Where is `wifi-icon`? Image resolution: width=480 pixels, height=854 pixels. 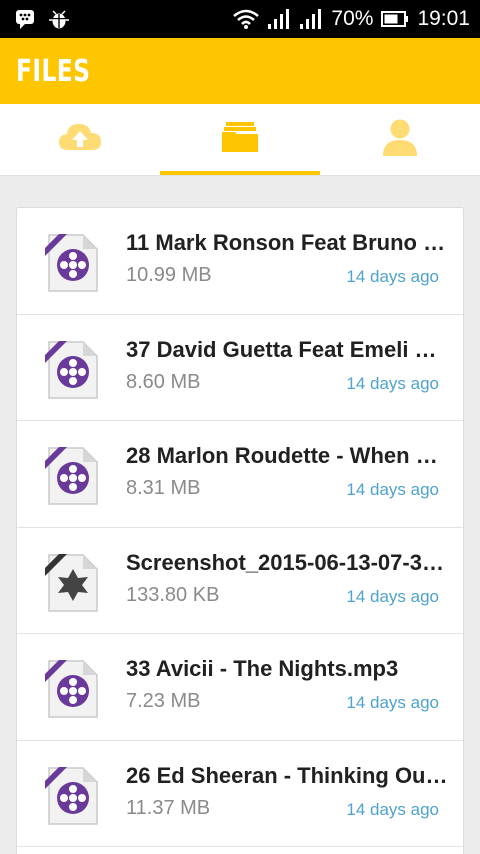
wifi-icon is located at coordinates (246, 19).